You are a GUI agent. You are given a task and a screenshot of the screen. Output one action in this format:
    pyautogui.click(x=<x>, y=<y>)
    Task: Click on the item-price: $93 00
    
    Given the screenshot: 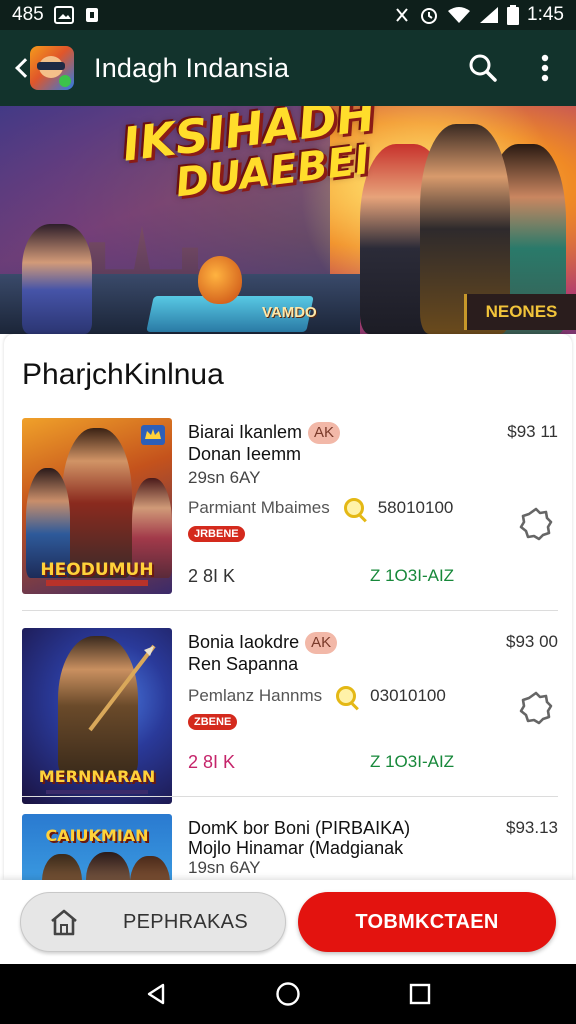 What is the action you would take?
    pyautogui.click(x=532, y=641)
    